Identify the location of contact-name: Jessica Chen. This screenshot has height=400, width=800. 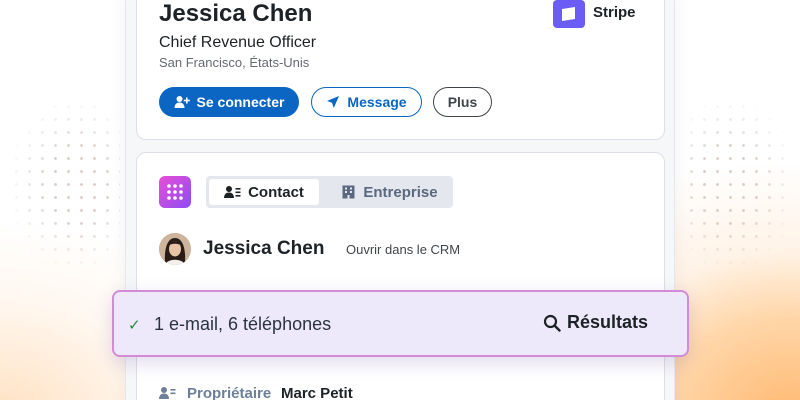
(264, 248).